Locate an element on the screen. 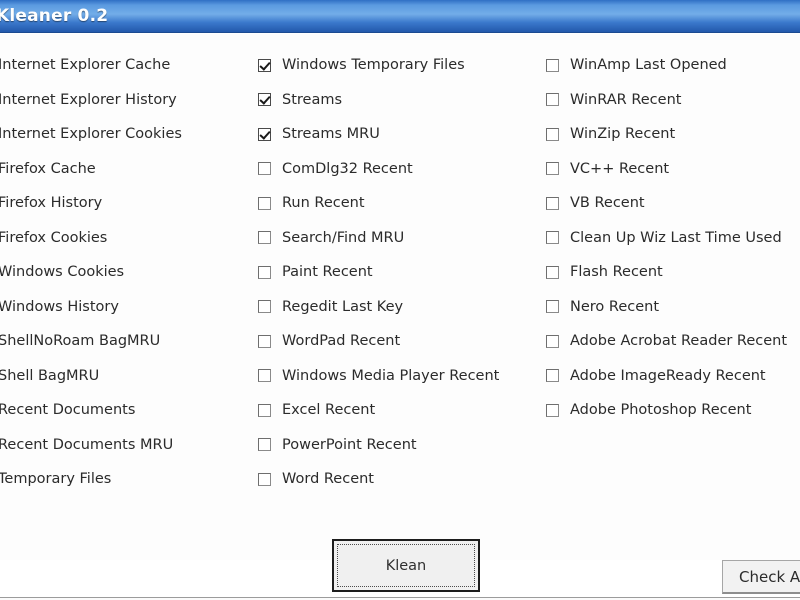  checkbox-row: ComDlg32 Recent is located at coordinates (403, 169).